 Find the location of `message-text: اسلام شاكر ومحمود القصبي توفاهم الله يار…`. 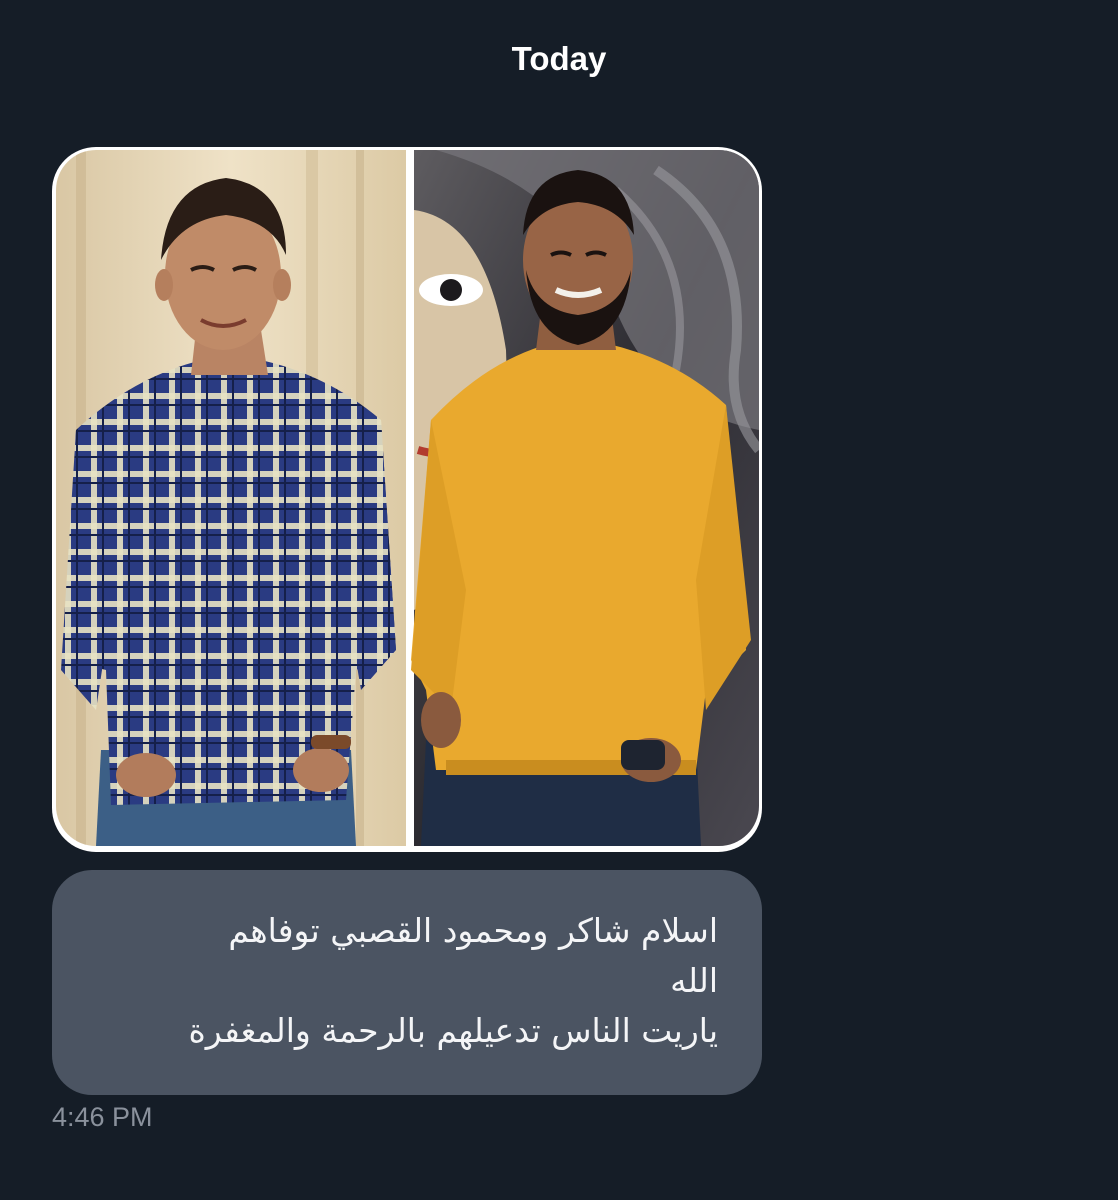

message-text: اسلام شاكر ومحمود القصبي توفاهم الله يار… is located at coordinates (407, 981).